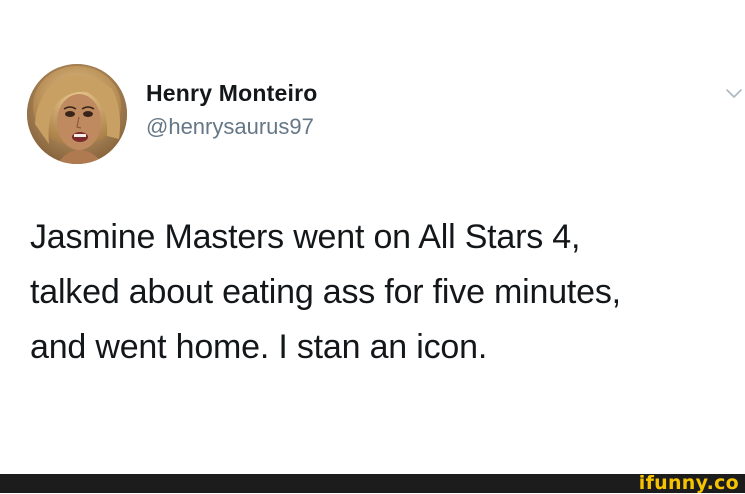 The image size is (745, 494). I want to click on avatar, so click(77, 114).